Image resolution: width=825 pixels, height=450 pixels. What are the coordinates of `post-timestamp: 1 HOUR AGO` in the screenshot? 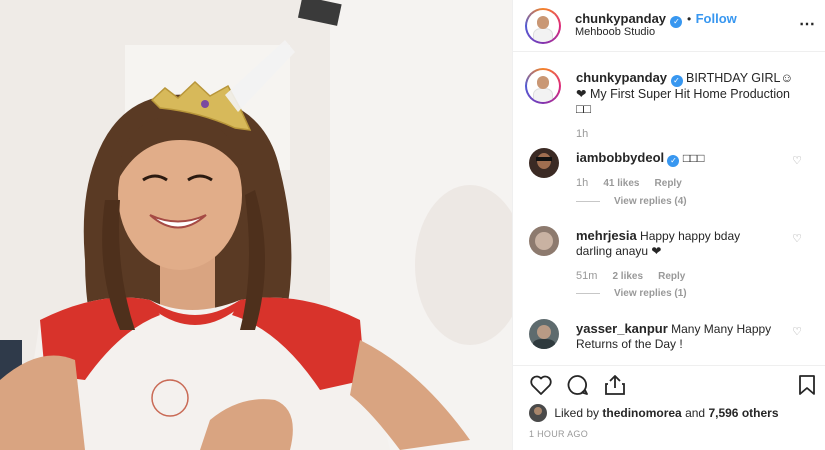 It's located at (558, 434).